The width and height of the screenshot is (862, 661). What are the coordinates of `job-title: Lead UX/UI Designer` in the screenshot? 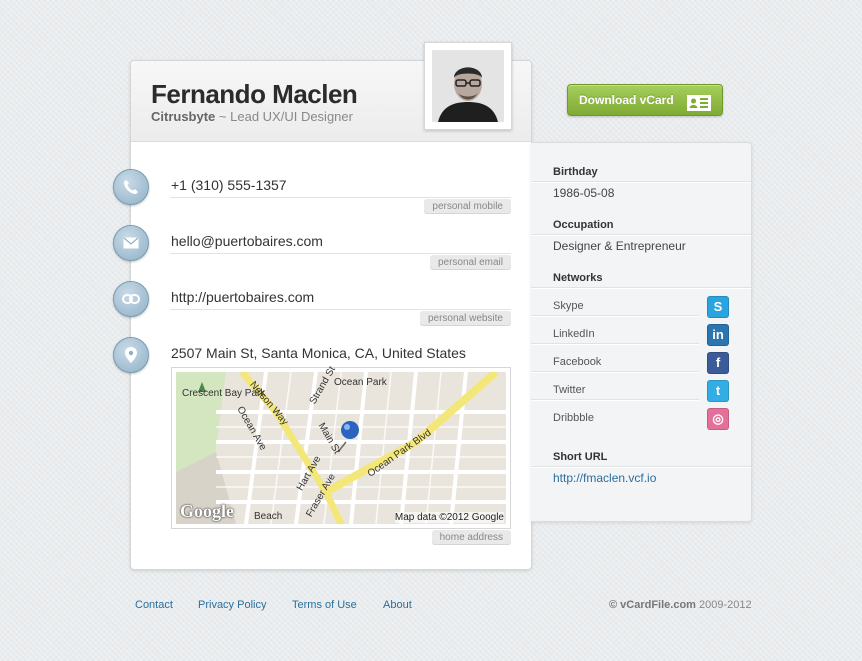 It's located at (291, 116).